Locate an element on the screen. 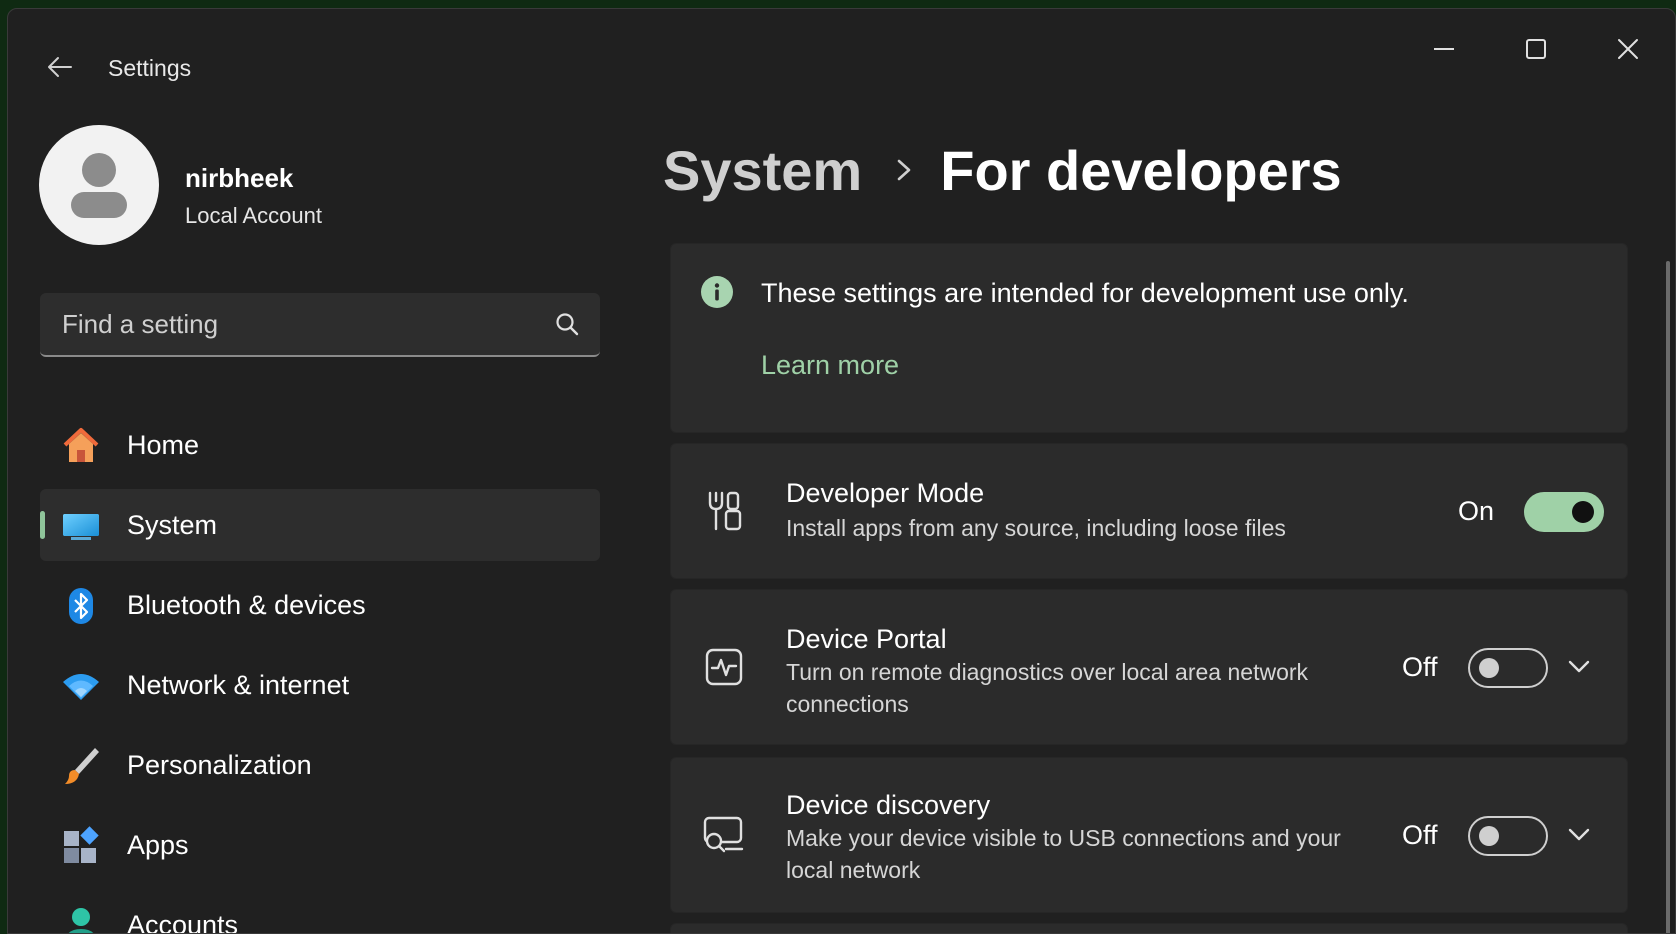  setting-title: Device Portal is located at coordinates (866, 639).